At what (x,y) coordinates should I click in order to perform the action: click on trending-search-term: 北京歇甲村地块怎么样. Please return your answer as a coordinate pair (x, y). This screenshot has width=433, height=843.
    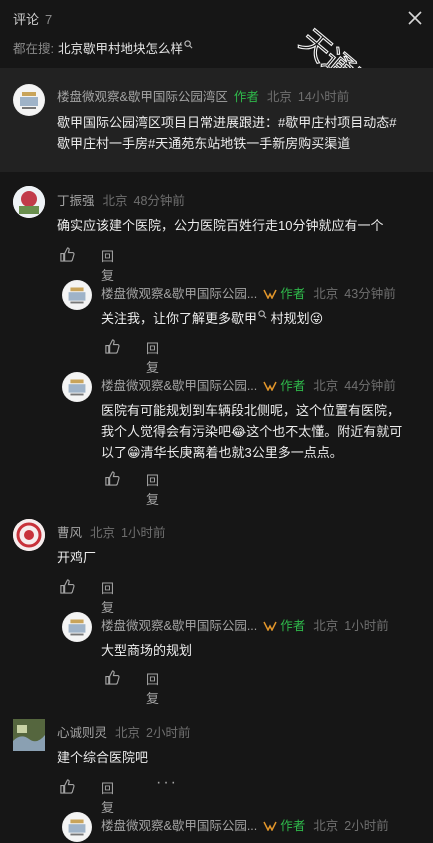
    Looking at the image, I should click on (120, 49).